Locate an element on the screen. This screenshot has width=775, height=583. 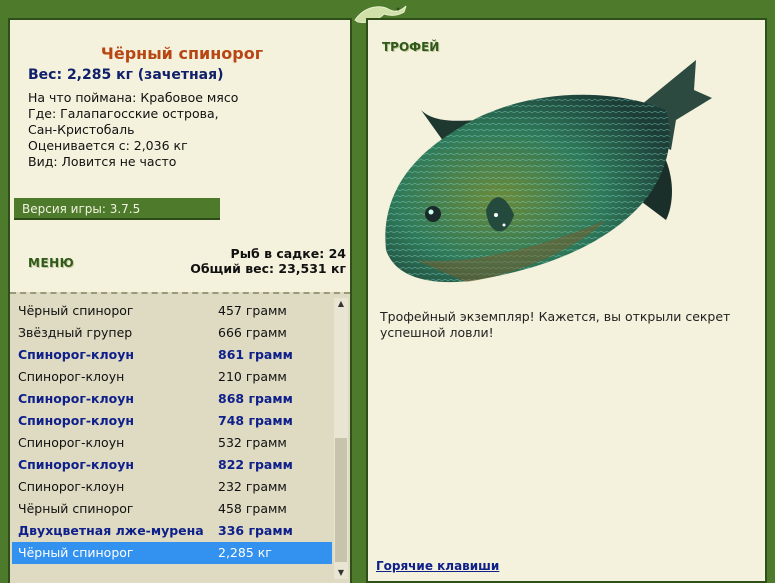
catch-item-weight: 532 грамм is located at coordinates (252, 442).